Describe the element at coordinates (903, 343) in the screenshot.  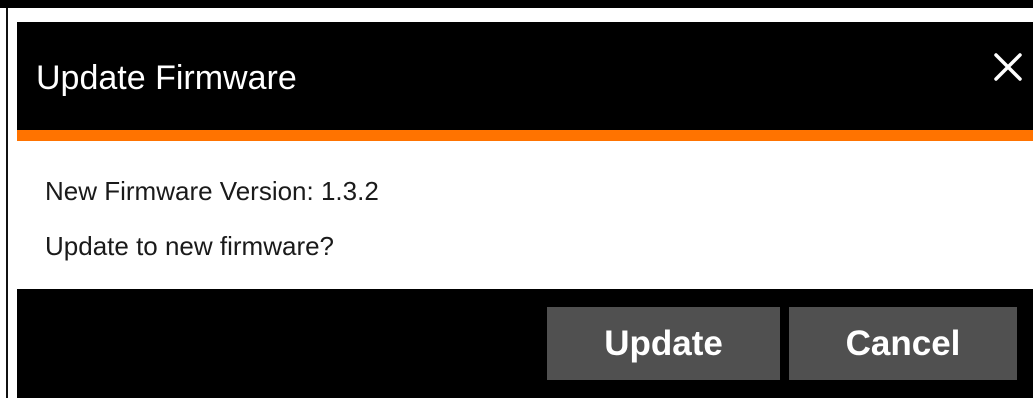
I see `cancel-button: Cancel` at that location.